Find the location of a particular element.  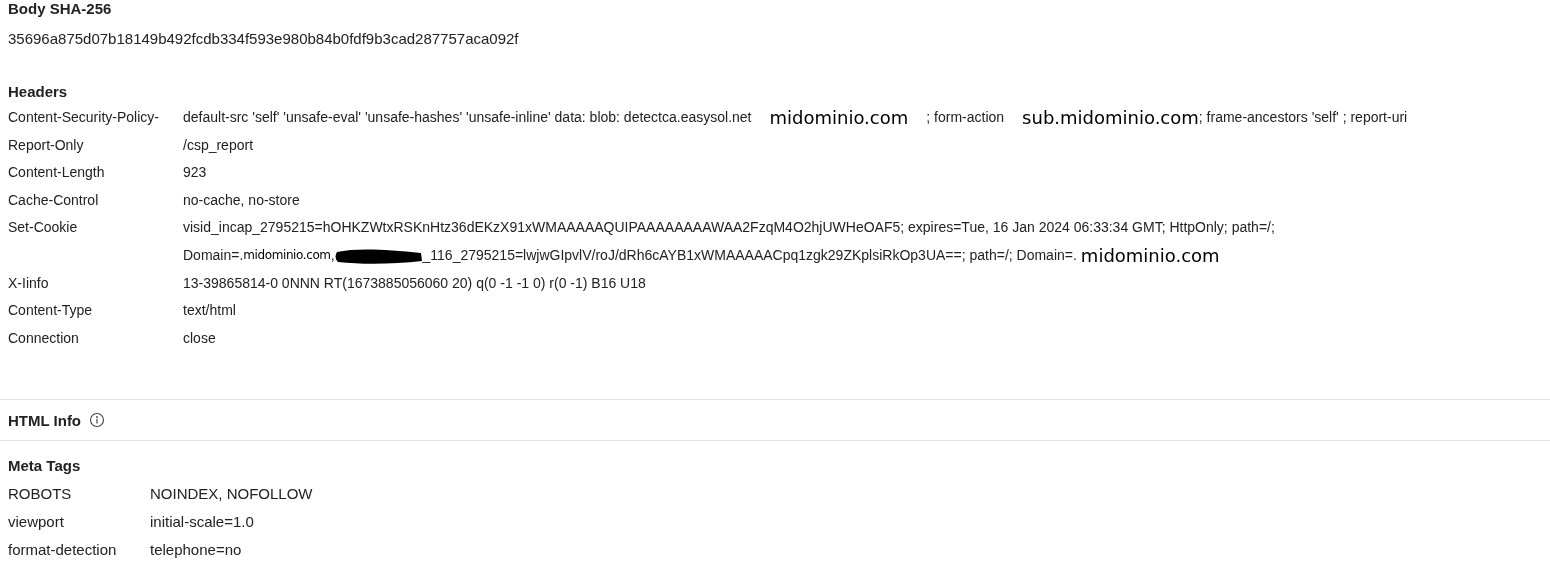

meta-name: ROBOTS is located at coordinates (40, 494).